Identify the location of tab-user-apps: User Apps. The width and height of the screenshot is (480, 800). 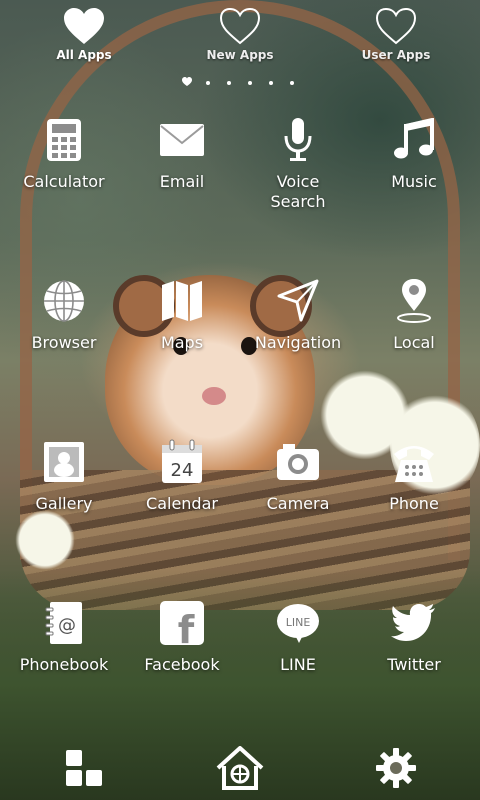
(396, 34).